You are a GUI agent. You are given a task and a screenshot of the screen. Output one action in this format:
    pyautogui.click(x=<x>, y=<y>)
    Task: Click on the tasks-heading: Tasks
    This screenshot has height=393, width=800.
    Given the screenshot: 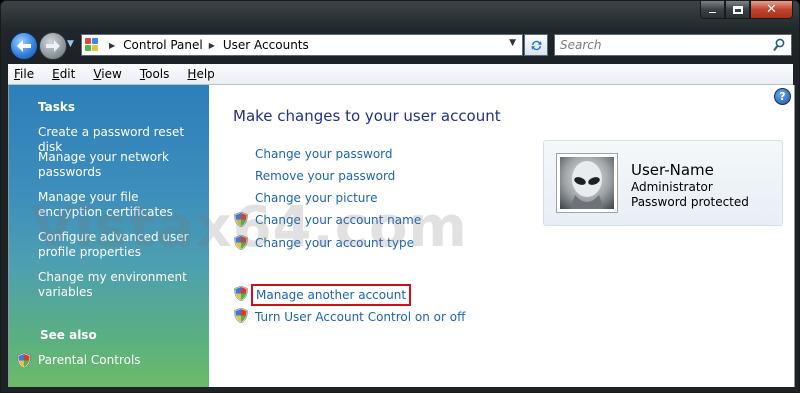 What is the action you would take?
    pyautogui.click(x=57, y=107)
    